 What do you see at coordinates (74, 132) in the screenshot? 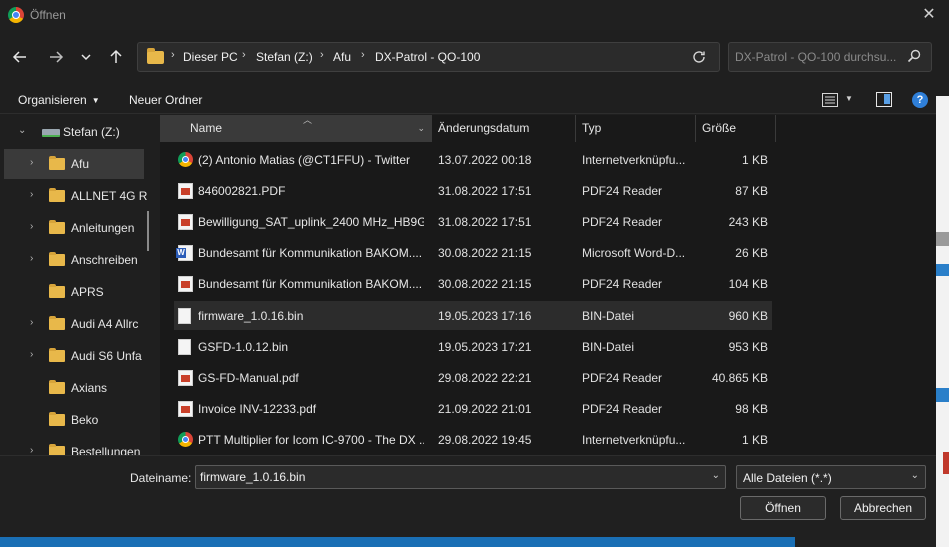
I see `sidebar-item-drive: ⌄ Stefan (Z:)` at bounding box center [74, 132].